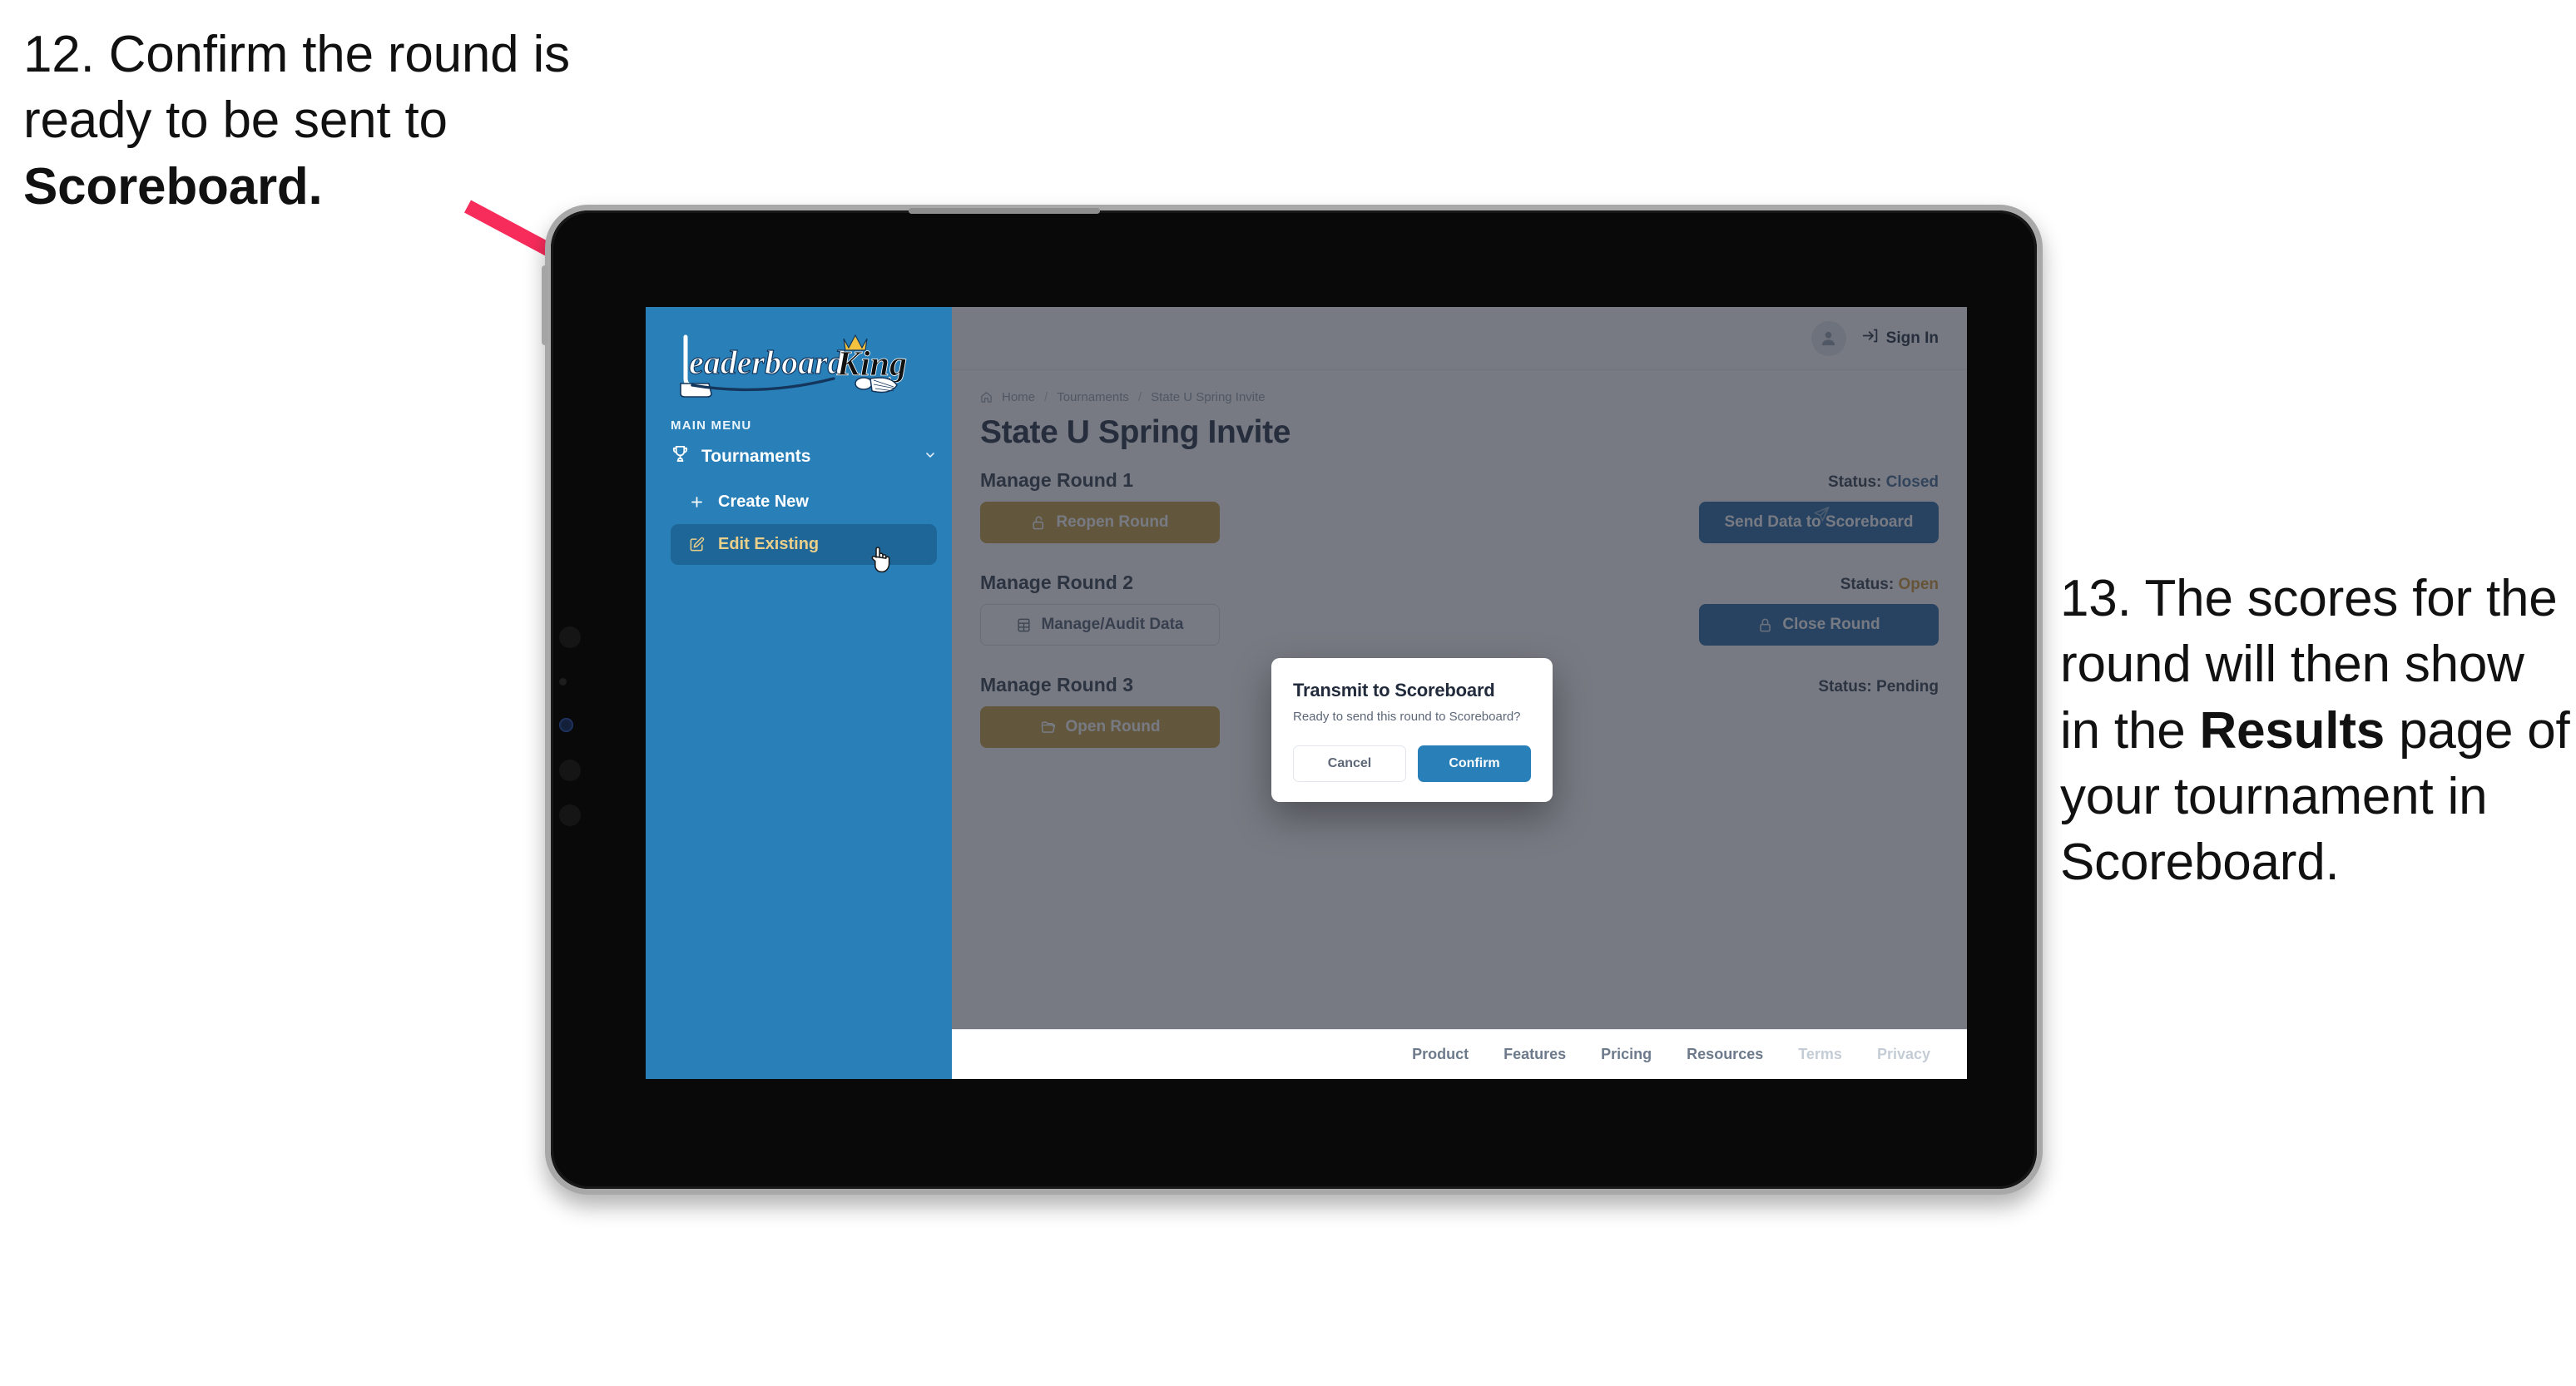 The width and height of the screenshot is (2576, 1386). What do you see at coordinates (1407, 717) in the screenshot?
I see `modal-message: Ready to send this round to Scoreboard?` at bounding box center [1407, 717].